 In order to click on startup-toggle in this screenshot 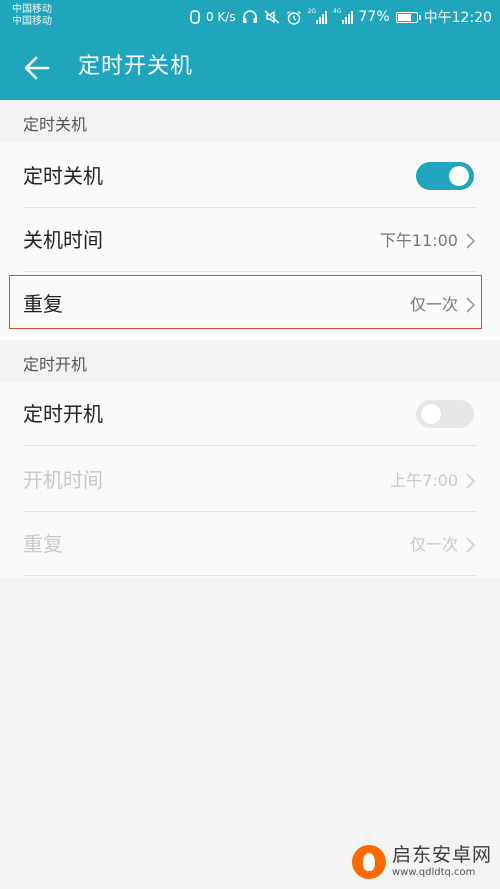, I will do `click(445, 414)`.